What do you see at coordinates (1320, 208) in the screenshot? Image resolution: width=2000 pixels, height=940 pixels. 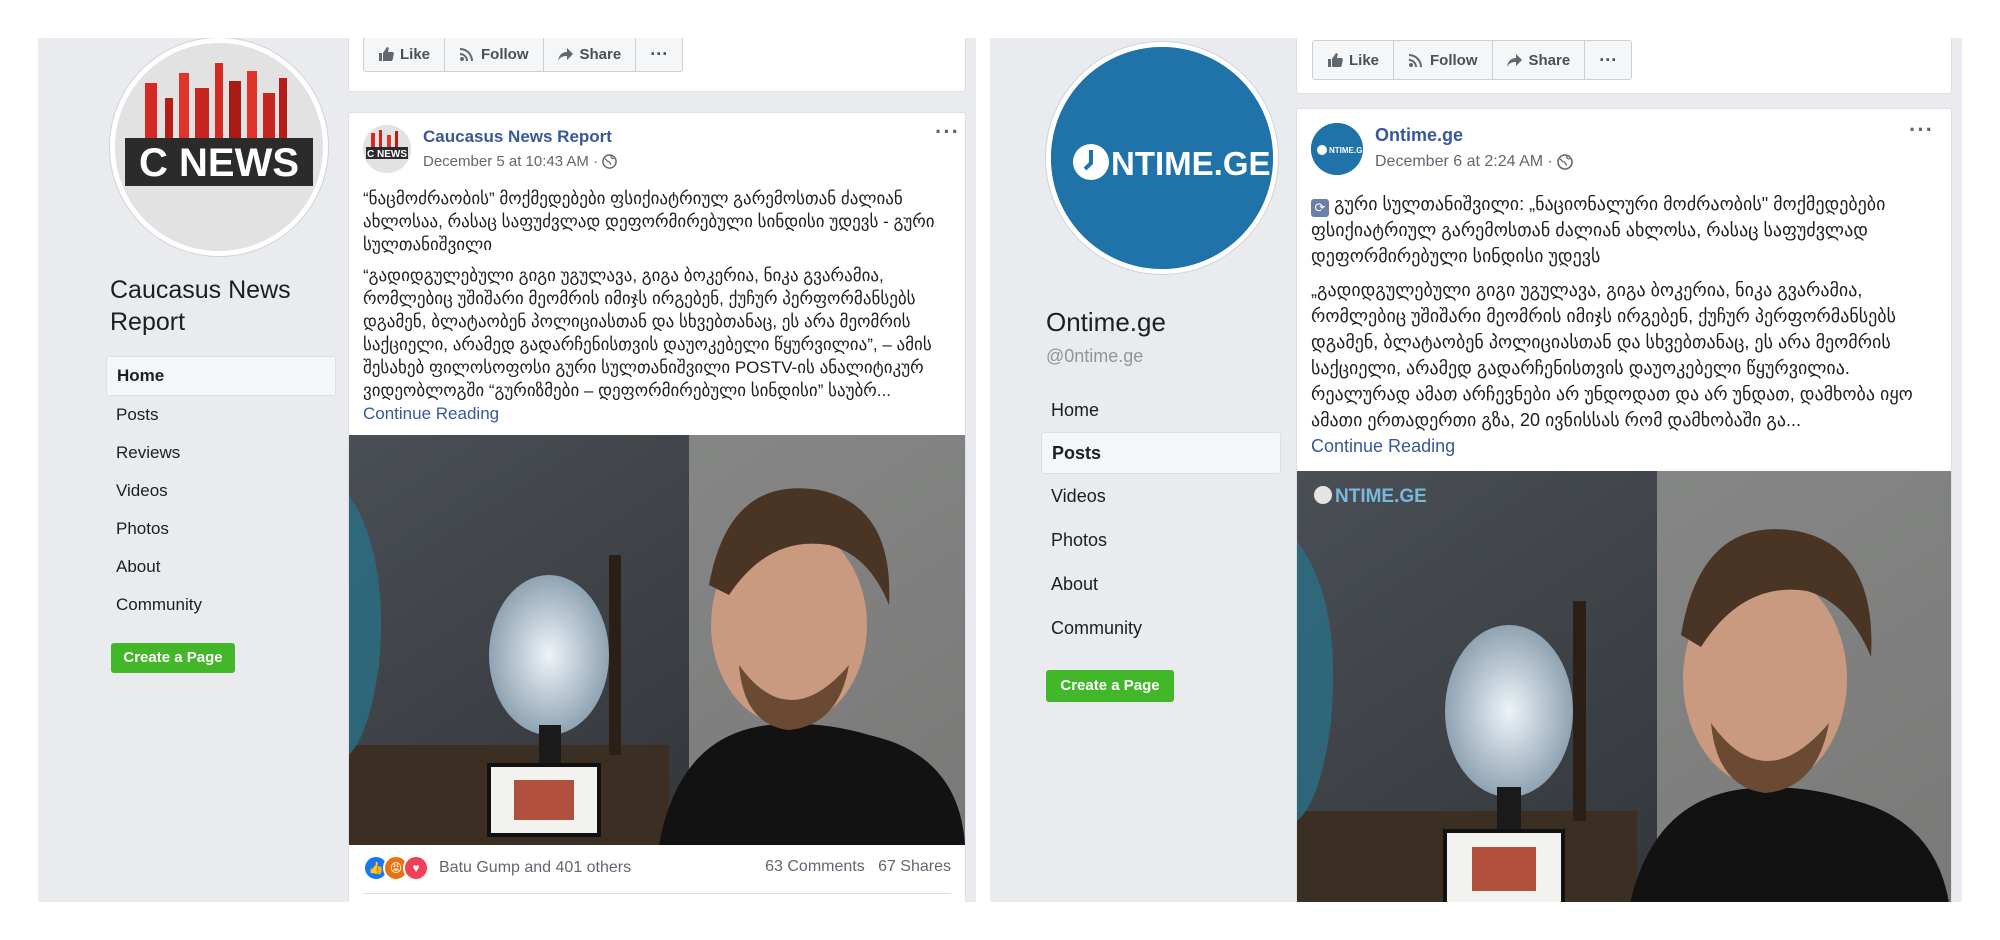 I see `refresh-icon: ⟳` at bounding box center [1320, 208].